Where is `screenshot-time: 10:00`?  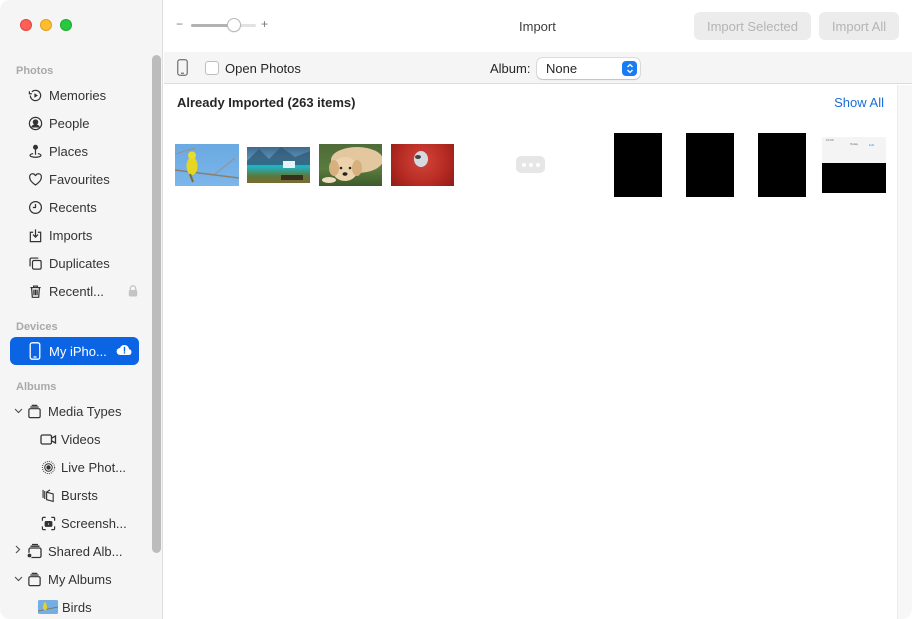
screenshot-time: 10:00 is located at coordinates (830, 140).